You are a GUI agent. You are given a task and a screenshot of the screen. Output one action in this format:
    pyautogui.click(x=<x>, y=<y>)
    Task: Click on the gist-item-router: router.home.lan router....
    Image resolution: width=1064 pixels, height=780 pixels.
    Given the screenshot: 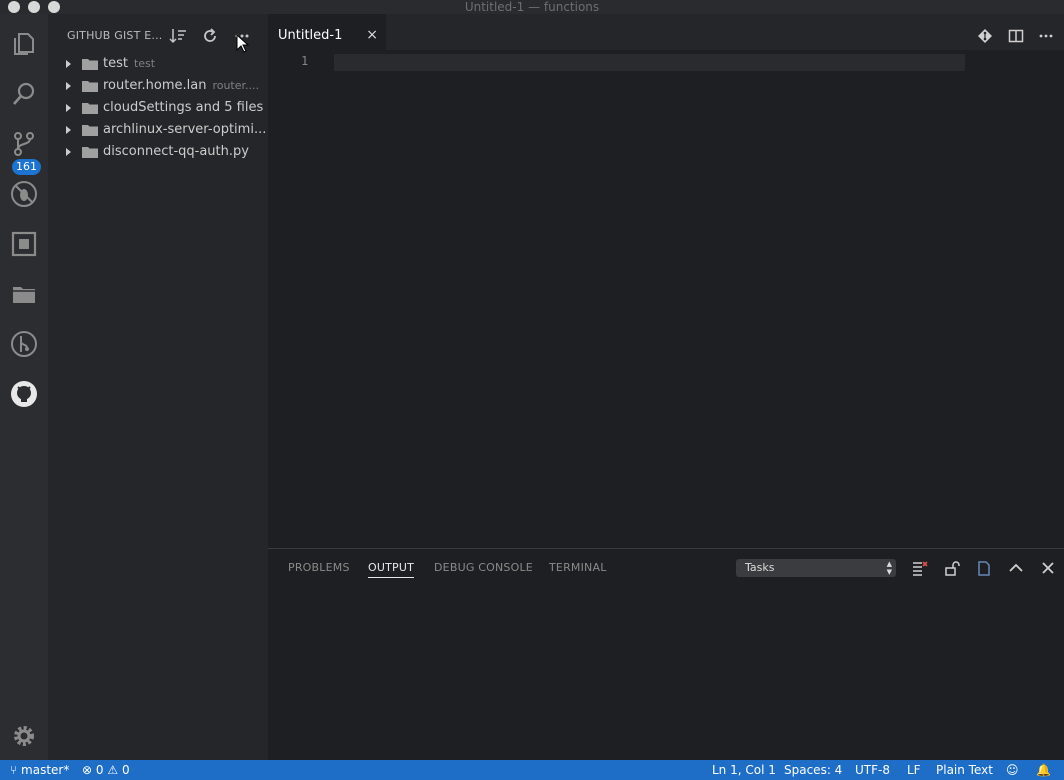 What is the action you would take?
    pyautogui.click(x=158, y=86)
    